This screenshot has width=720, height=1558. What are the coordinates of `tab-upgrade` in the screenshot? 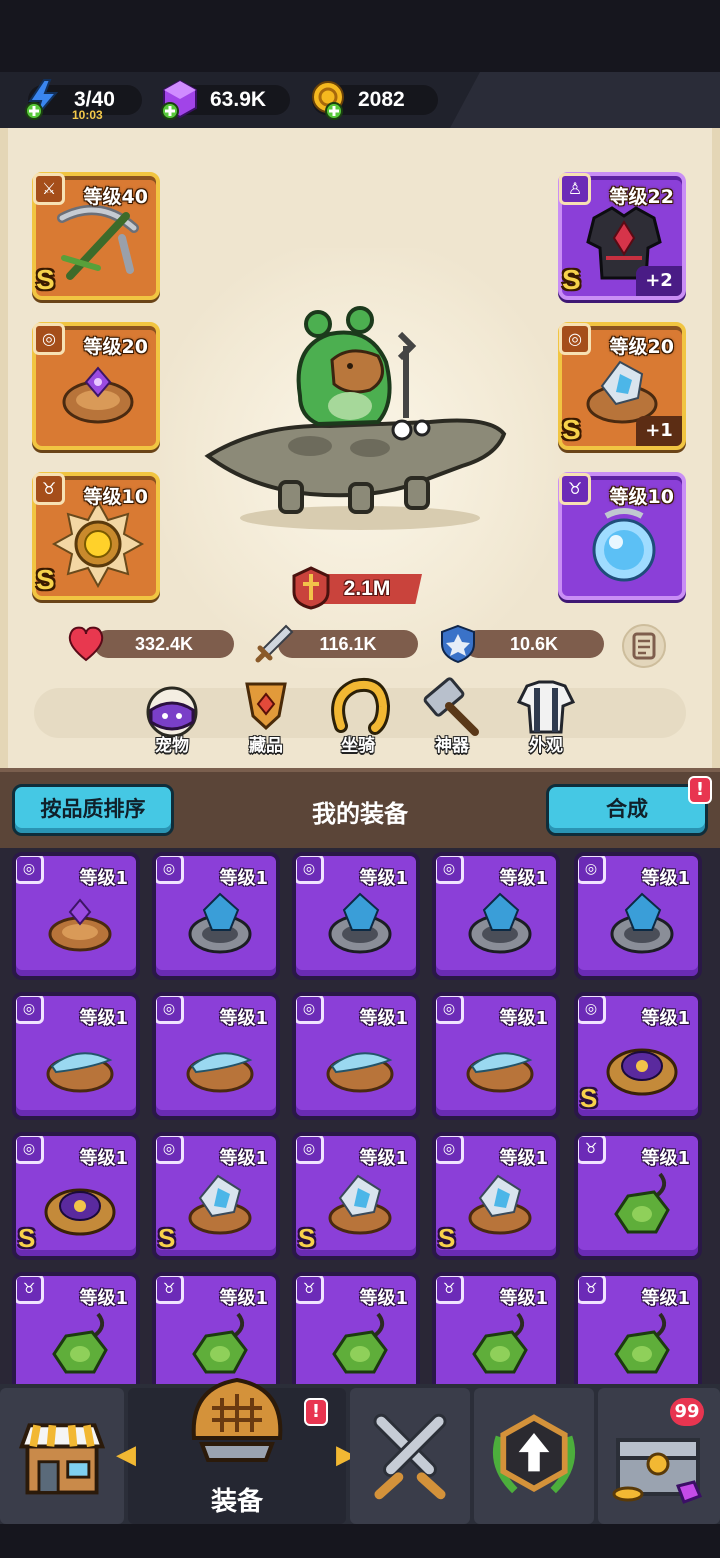 It's located at (534, 1456).